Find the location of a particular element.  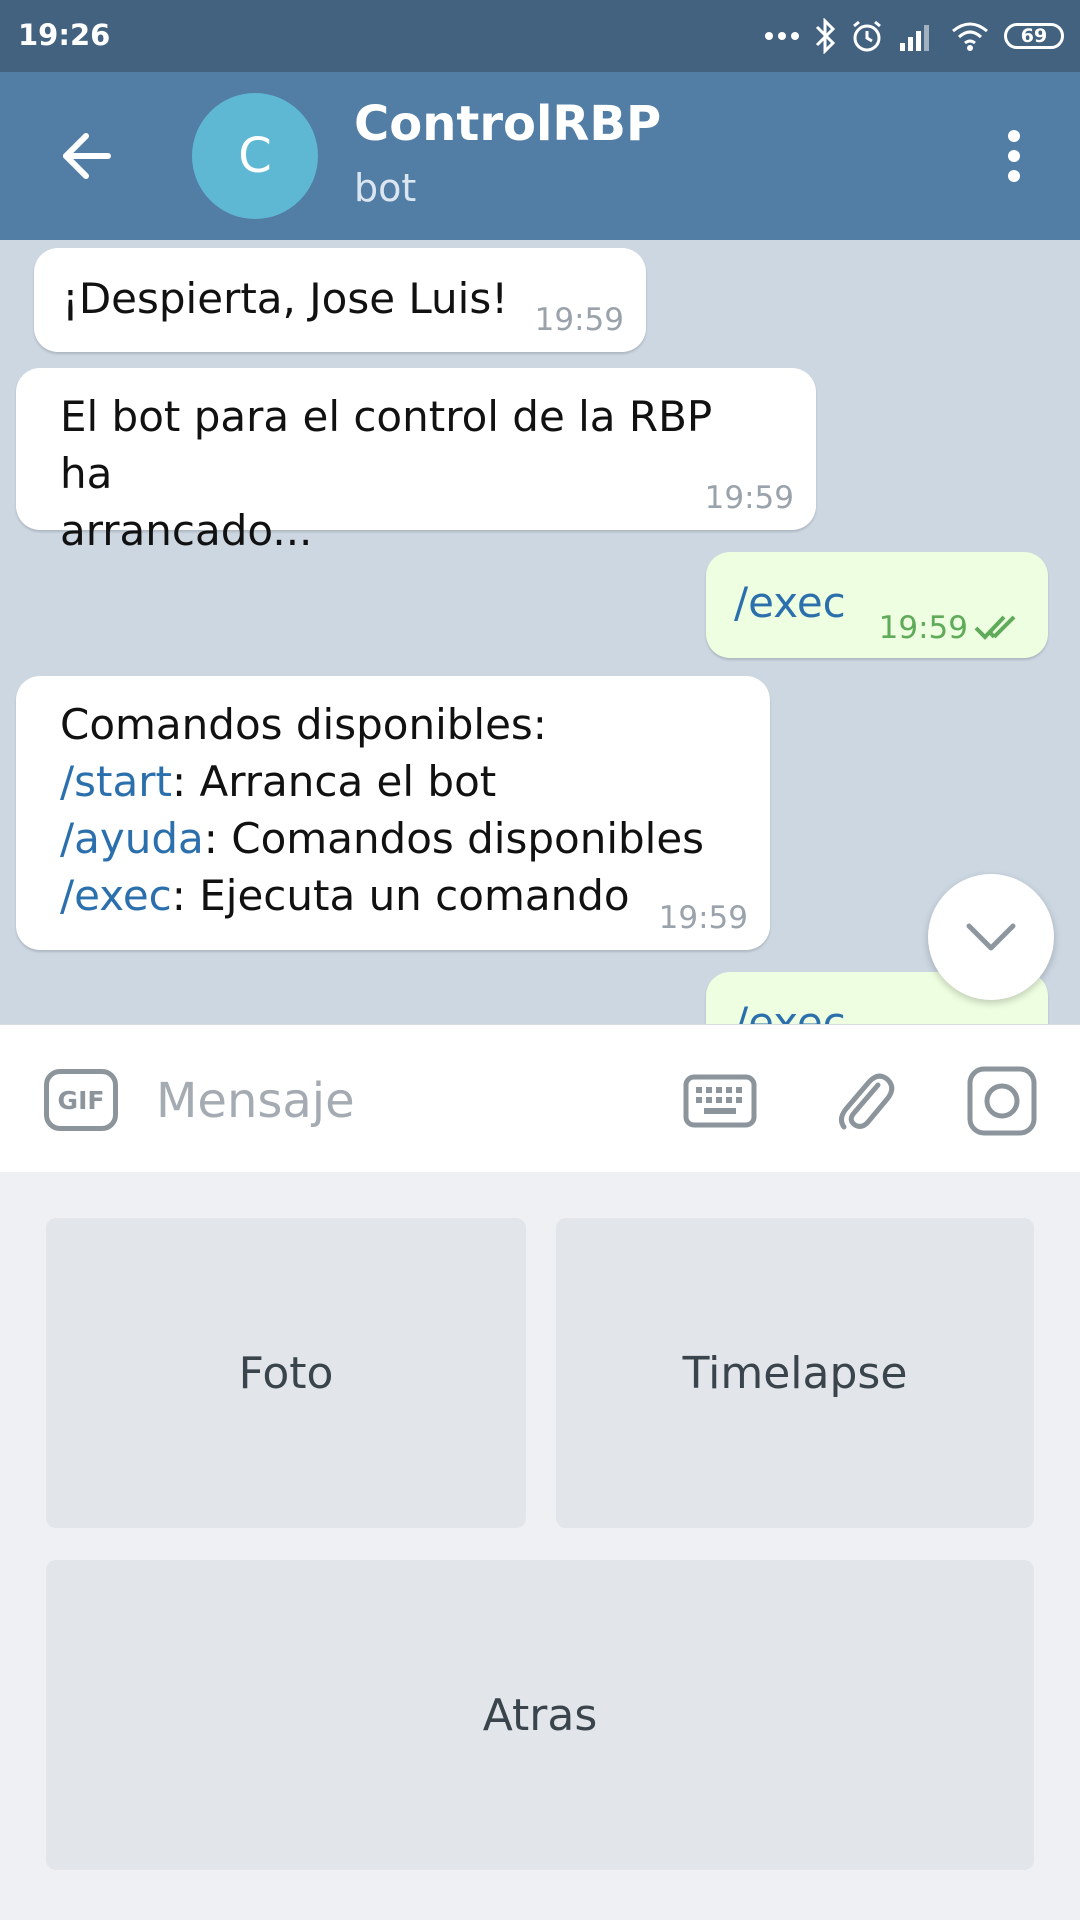

avatar: C is located at coordinates (255, 156).